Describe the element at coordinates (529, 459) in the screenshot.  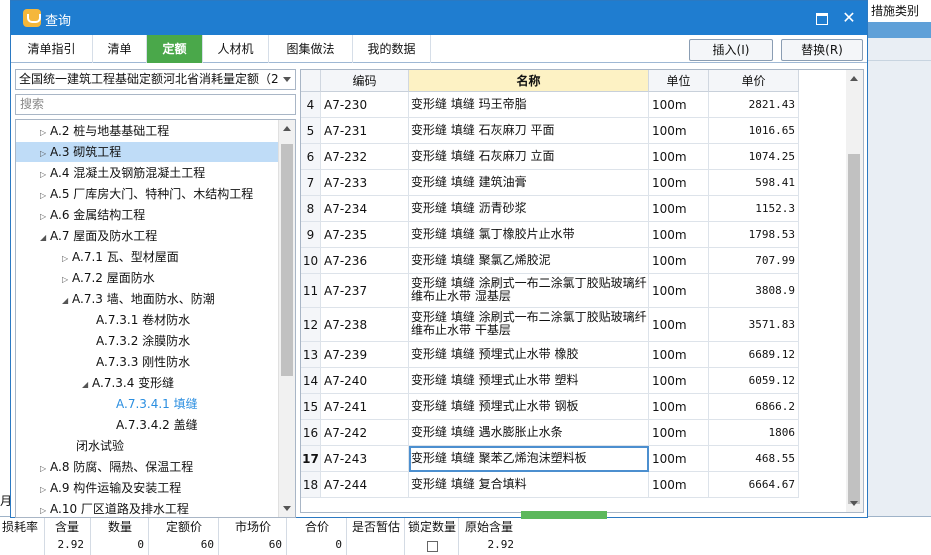
I see `row-name: 变形缝 填缝 聚苯乙烯泡沫塑料板` at that location.